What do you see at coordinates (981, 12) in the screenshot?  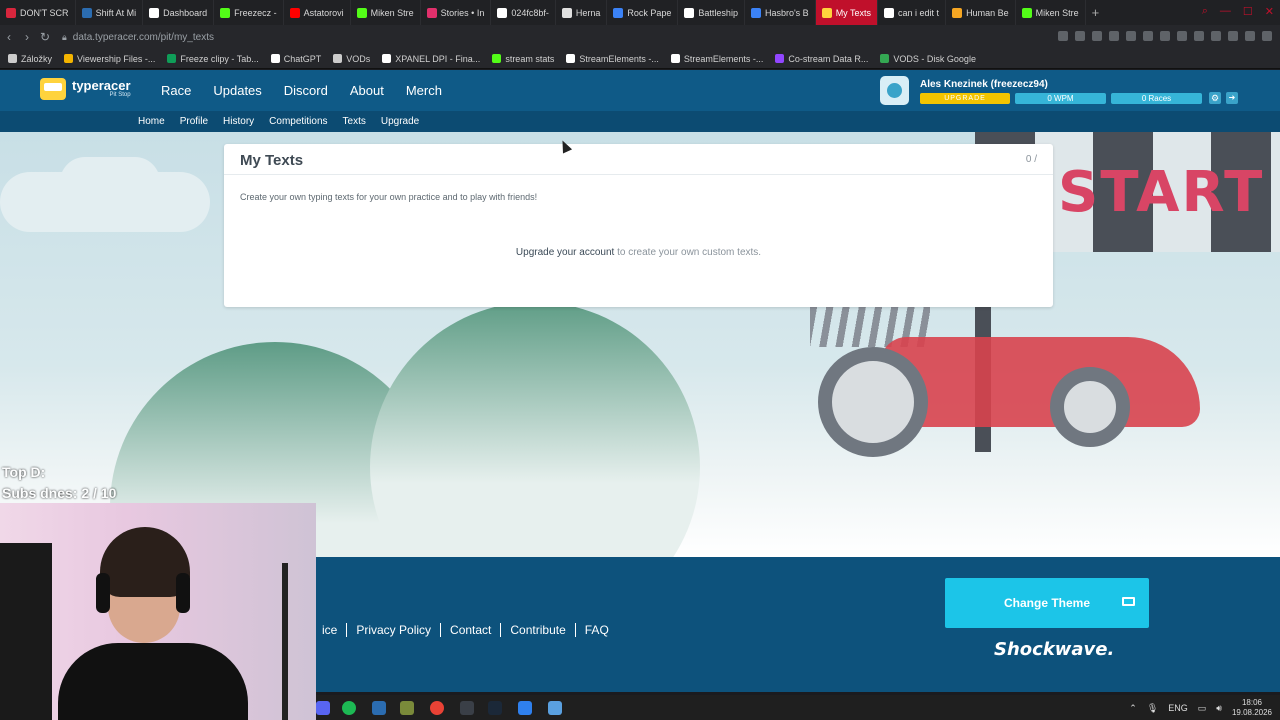 I see `browser-tab: Human Be` at bounding box center [981, 12].